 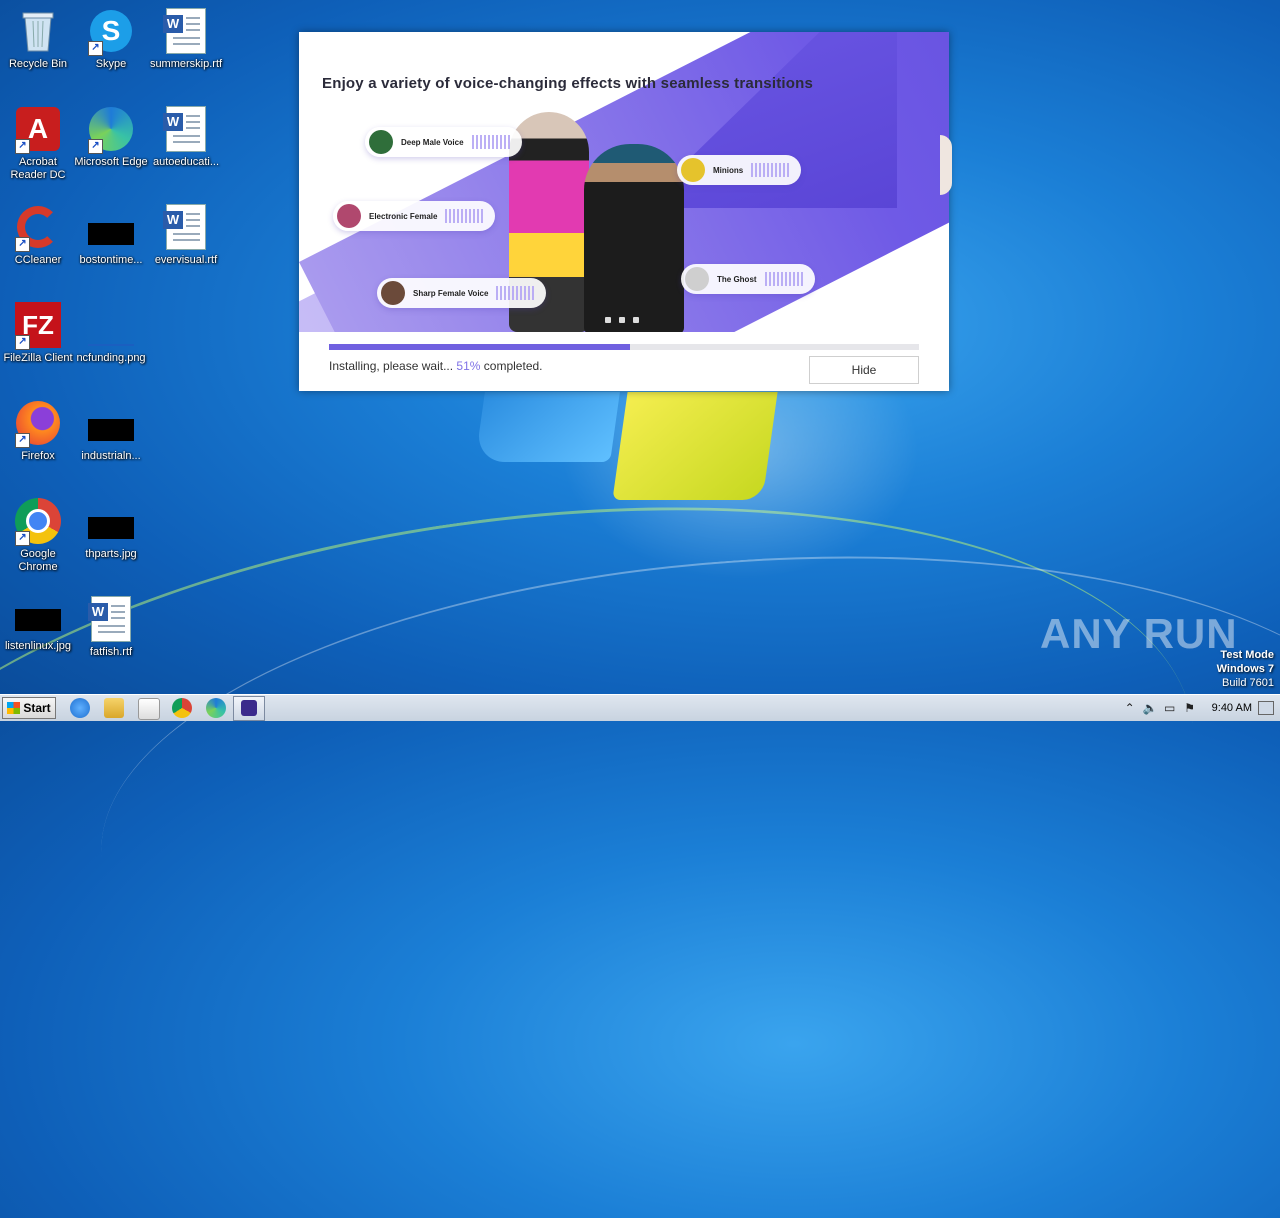 I want to click on desktop-icon-acrobat: A ↗ Acrobat Reader DC, so click(x=38, y=144).